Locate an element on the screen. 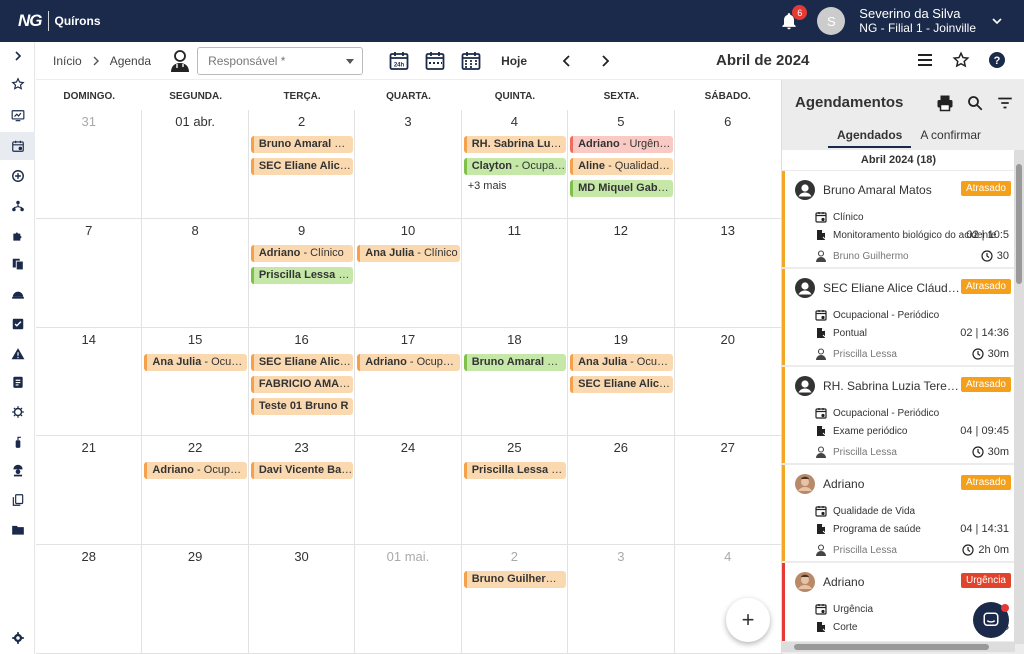 The image size is (1024, 654). expand-menu-icon is located at coordinates (17, 56).